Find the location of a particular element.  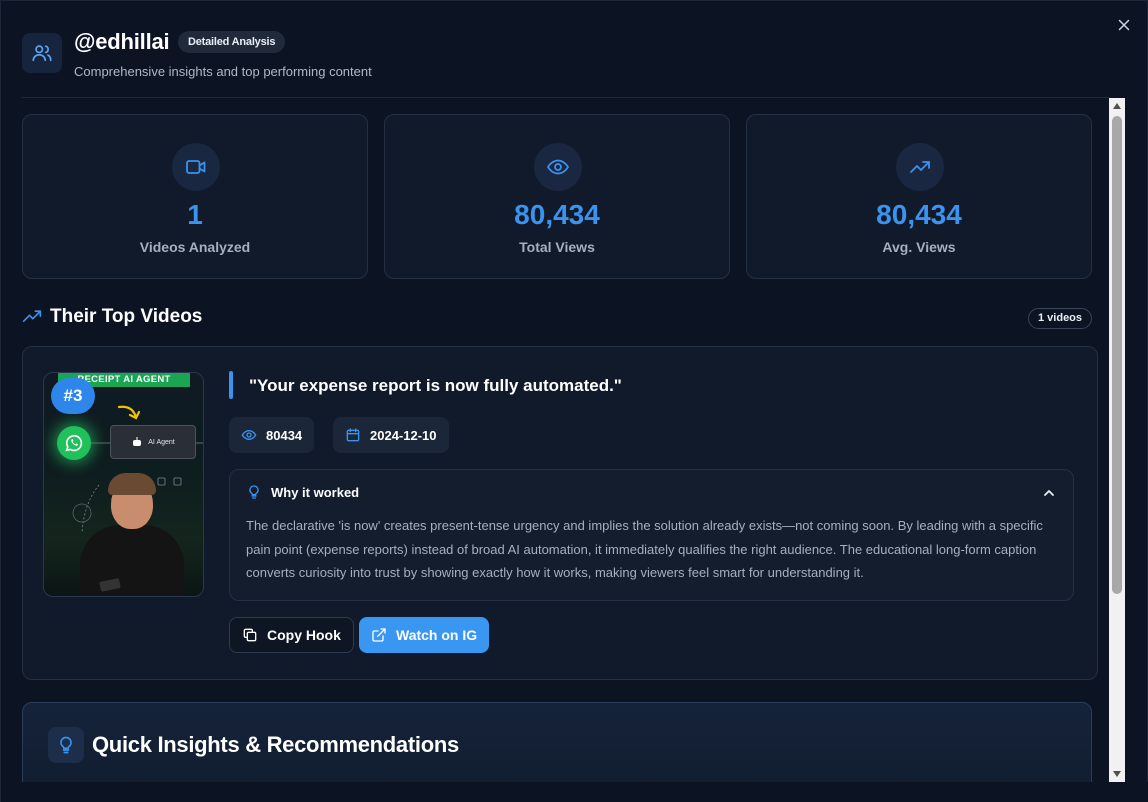

close-button is located at coordinates (1124, 25).